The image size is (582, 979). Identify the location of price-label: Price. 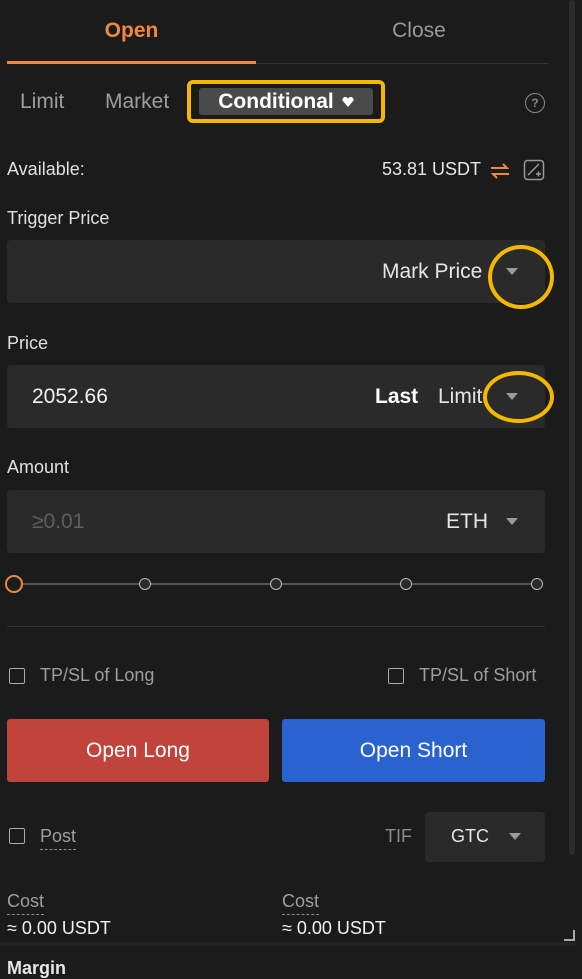
(28, 343).